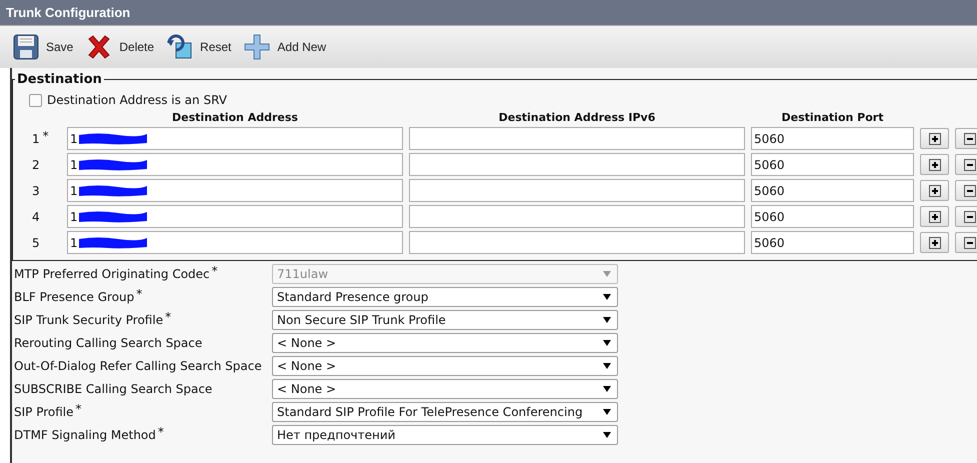 The width and height of the screenshot is (977, 463). Describe the element at coordinates (36, 243) in the screenshot. I see `row-number: 5` at that location.